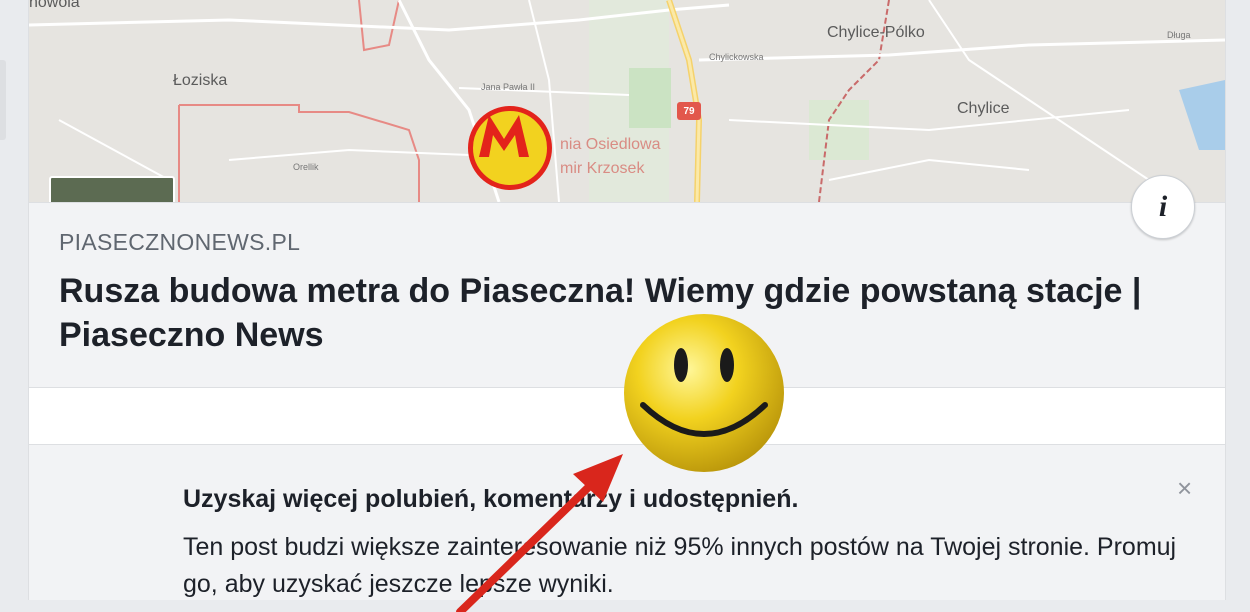  Describe the element at coordinates (602, 168) in the screenshot. I see `map-label-poi-2: mir Krzosek` at that location.